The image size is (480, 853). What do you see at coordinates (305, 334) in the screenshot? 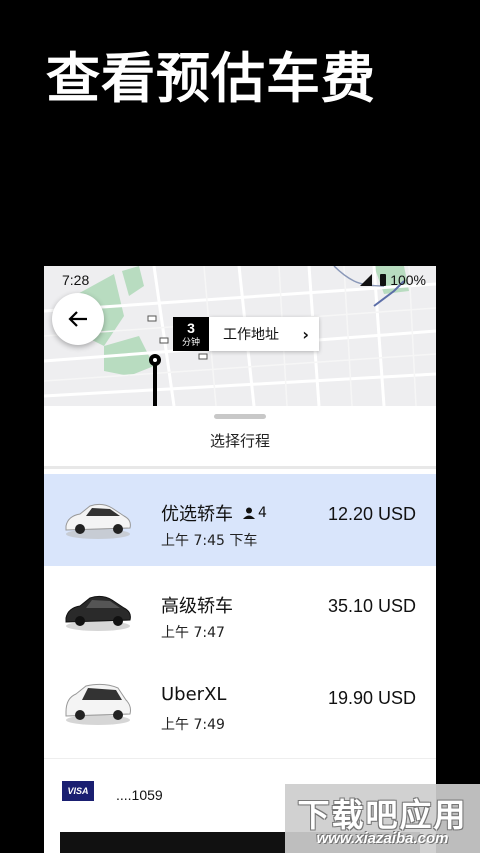
I see `chevron-right-icon: ›` at bounding box center [305, 334].